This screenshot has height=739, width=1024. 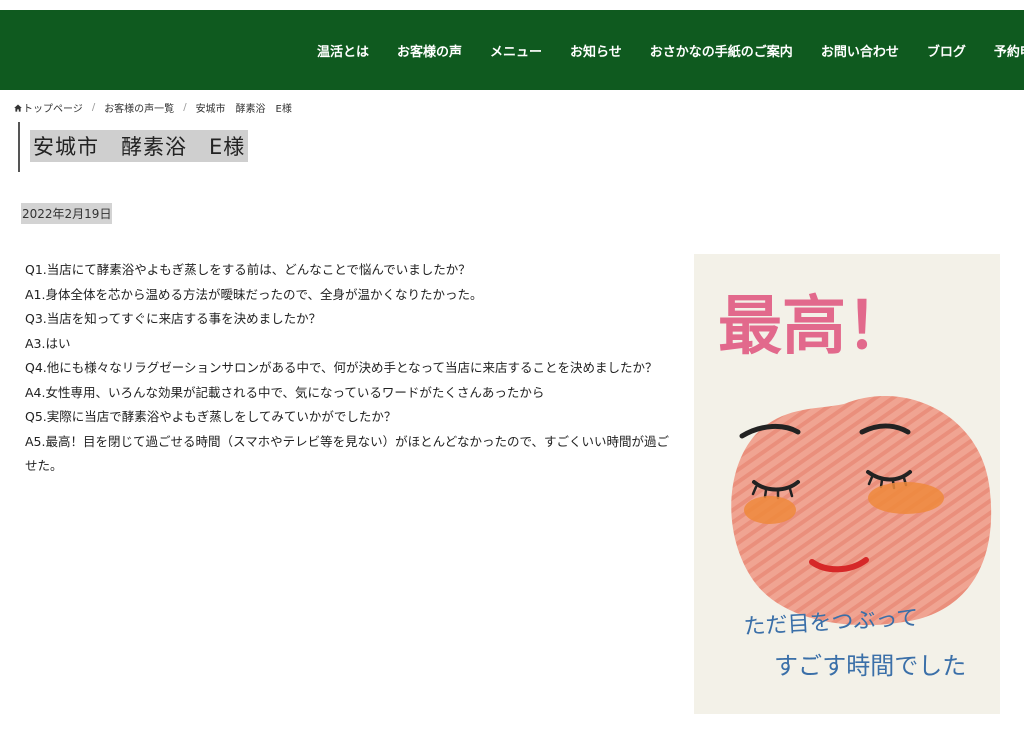 What do you see at coordinates (67, 213) in the screenshot?
I see `post-date: 2022年2月19日` at bounding box center [67, 213].